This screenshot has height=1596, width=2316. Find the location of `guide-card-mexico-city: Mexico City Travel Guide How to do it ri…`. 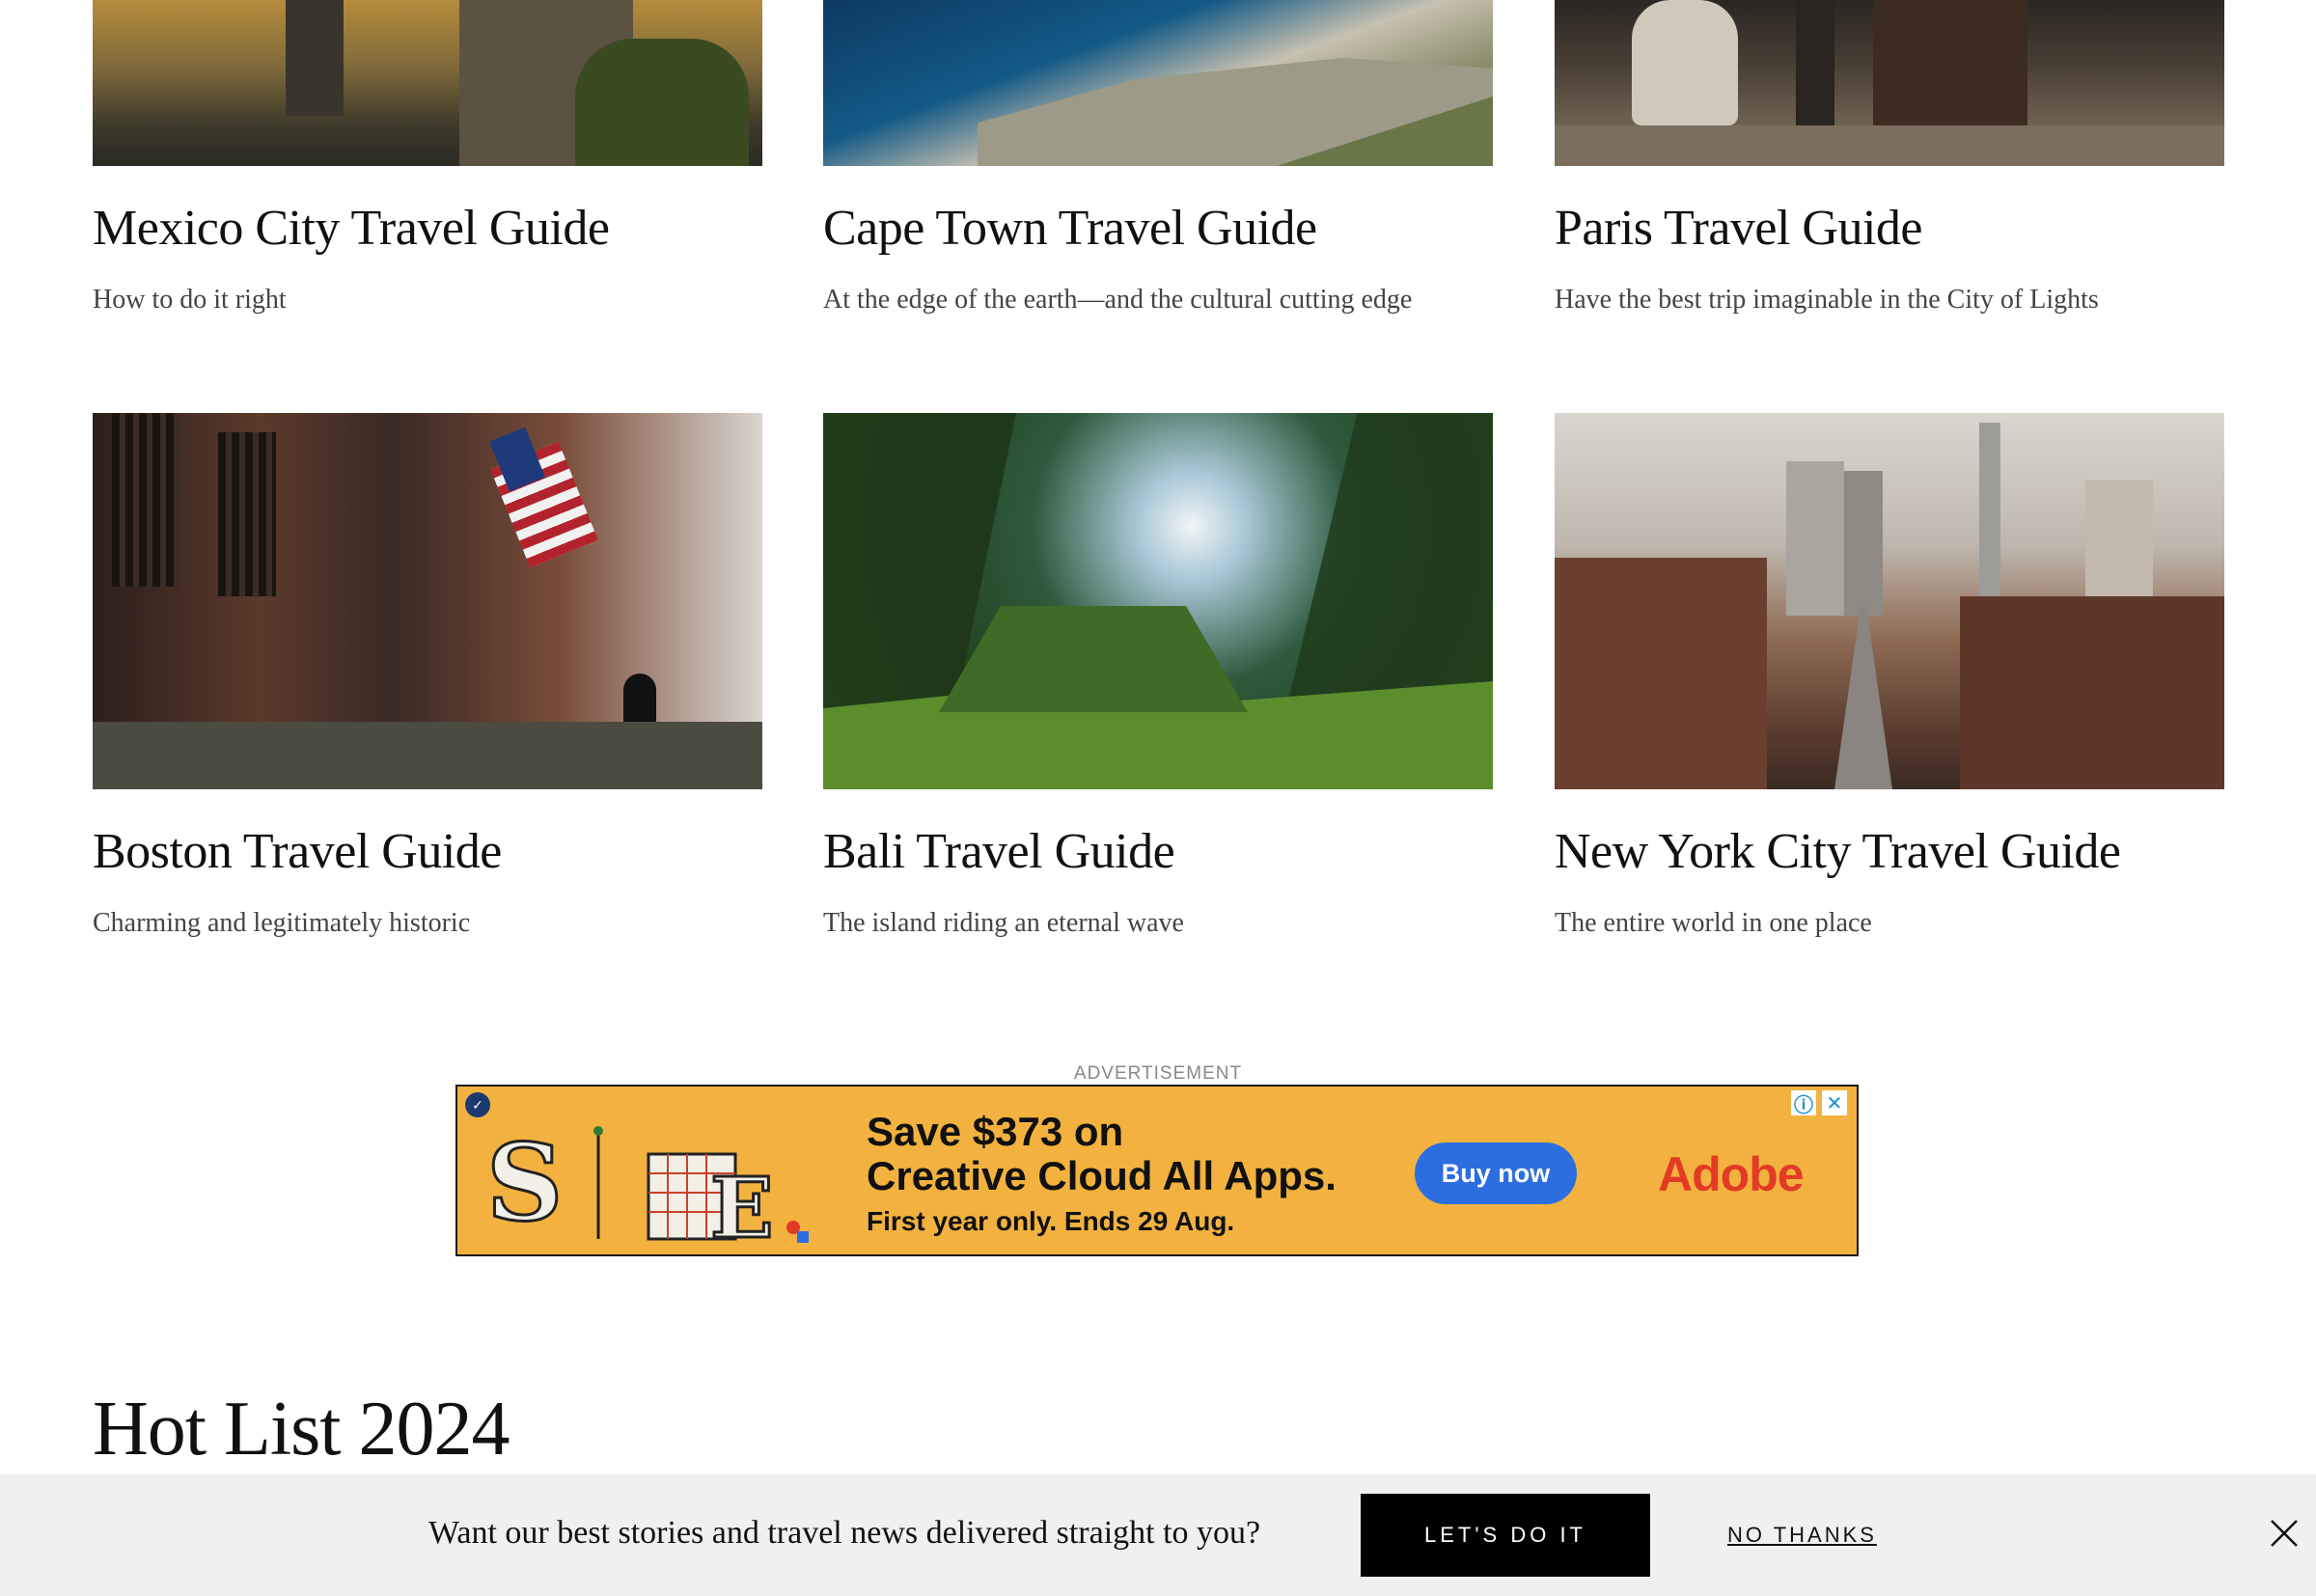

guide-card-mexico-city: Mexico City Travel Guide How to do it ri… is located at coordinates (427, 159).